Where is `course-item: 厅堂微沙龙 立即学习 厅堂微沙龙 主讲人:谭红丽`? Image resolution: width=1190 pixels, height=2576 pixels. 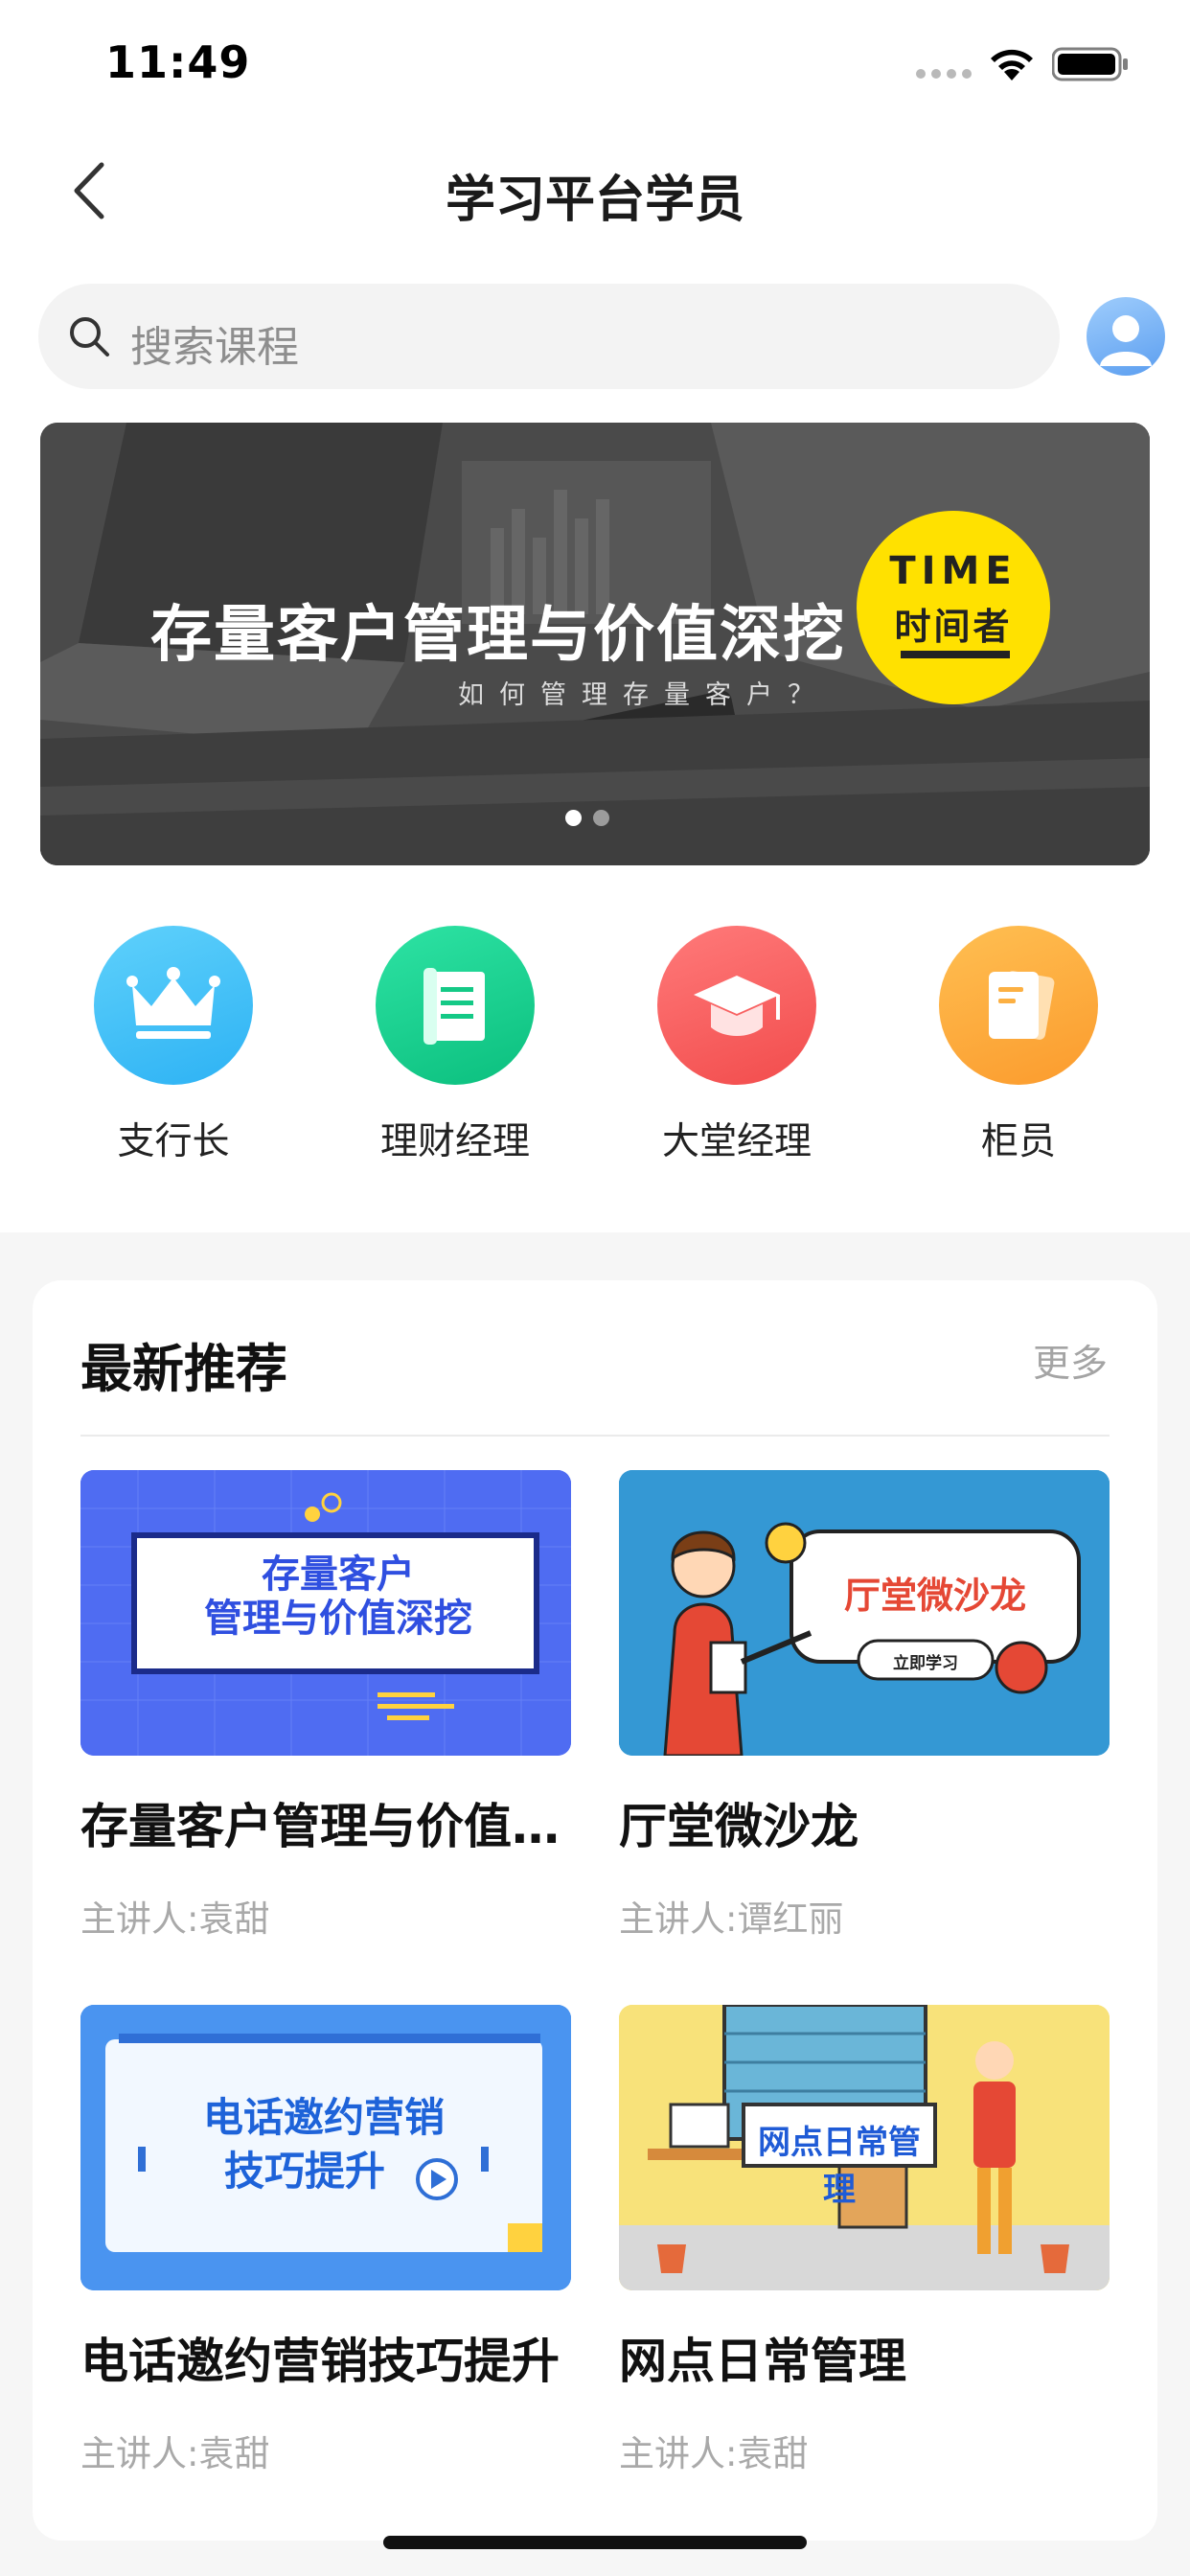
course-item: 厅堂微沙龙 立即学习 厅堂微沙龙 主讲人:谭红丽 is located at coordinates (865, 1706).